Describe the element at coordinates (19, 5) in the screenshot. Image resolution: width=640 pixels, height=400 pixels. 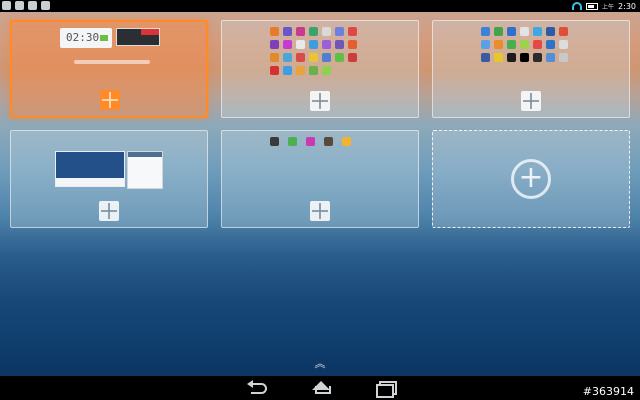
I see `sync-icon` at that location.